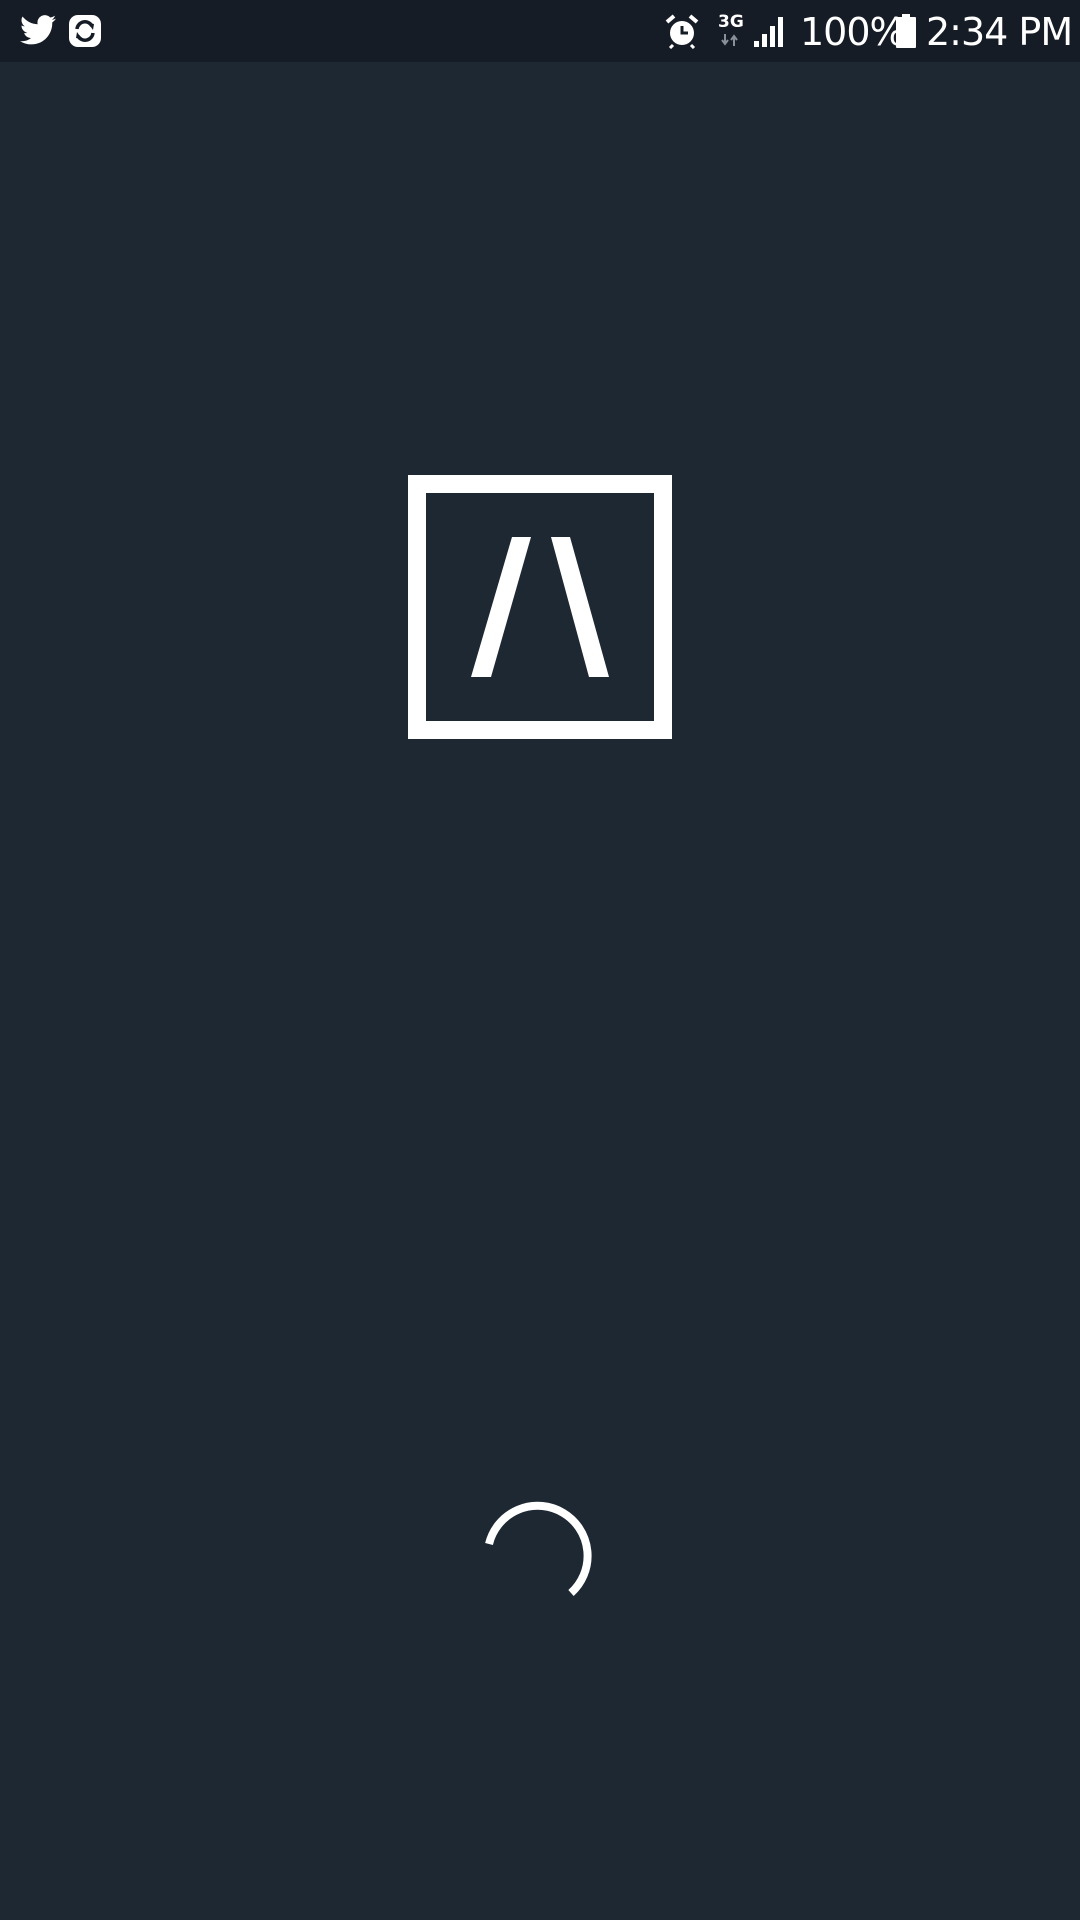 The image size is (1080, 1920). What do you see at coordinates (770, 31) in the screenshot?
I see `signal-icon` at bounding box center [770, 31].